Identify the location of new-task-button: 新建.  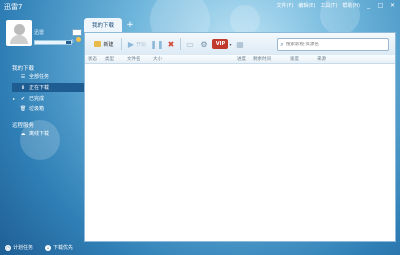
(104, 44).